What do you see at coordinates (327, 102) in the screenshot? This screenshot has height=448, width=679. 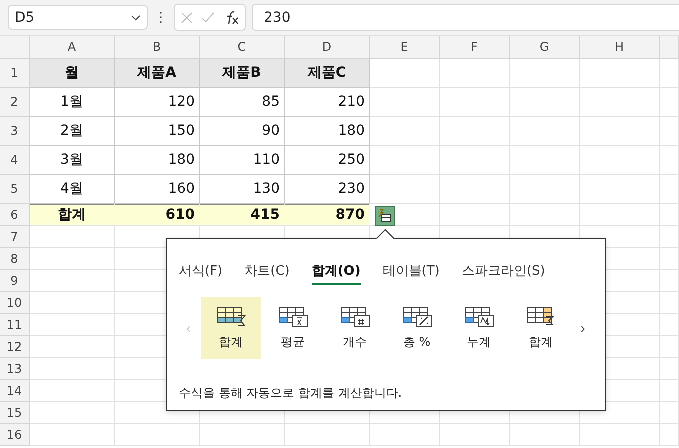 I see `table-cell: 210` at bounding box center [327, 102].